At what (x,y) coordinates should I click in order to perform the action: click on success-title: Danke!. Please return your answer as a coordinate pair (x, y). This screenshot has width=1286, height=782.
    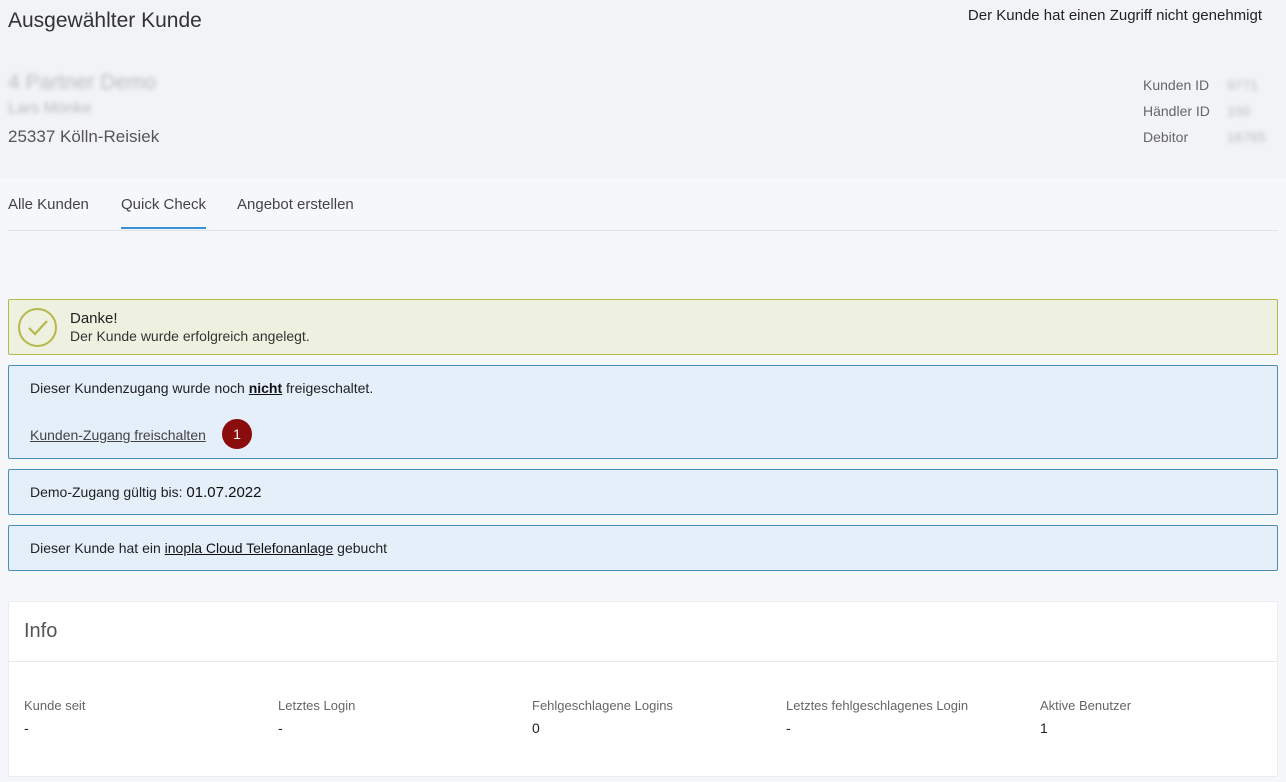
    Looking at the image, I should click on (94, 318).